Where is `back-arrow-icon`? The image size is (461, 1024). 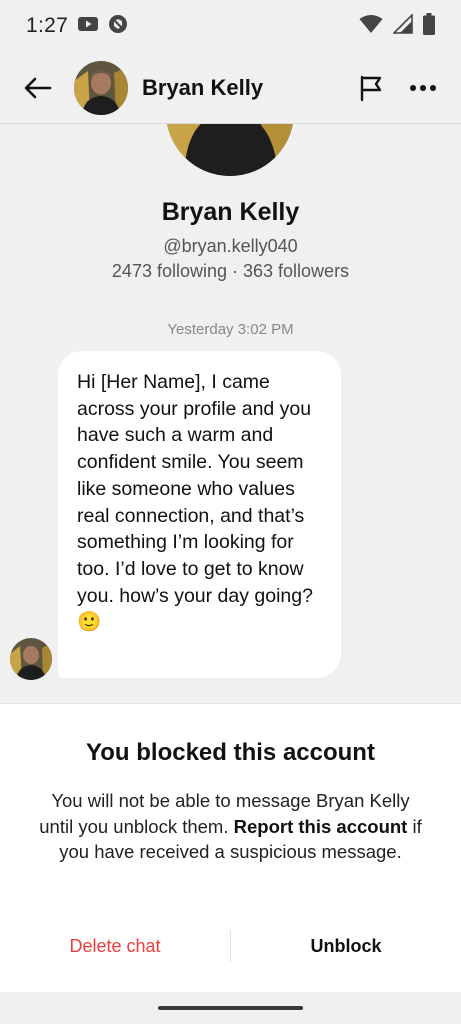
back-arrow-icon is located at coordinates (38, 87).